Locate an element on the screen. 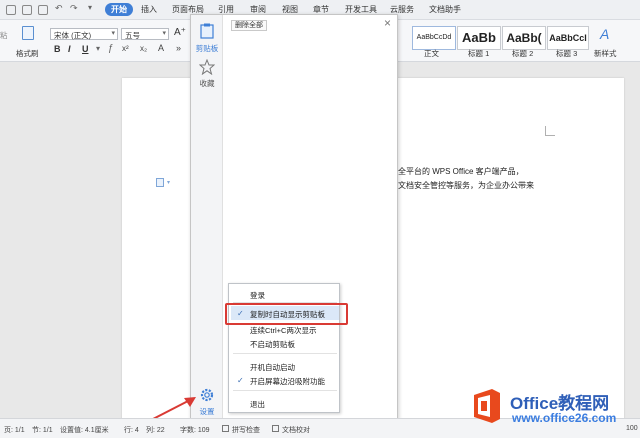  document-text-line: 全平台的 WPS Office 客户端产品， is located at coordinates (461, 171).